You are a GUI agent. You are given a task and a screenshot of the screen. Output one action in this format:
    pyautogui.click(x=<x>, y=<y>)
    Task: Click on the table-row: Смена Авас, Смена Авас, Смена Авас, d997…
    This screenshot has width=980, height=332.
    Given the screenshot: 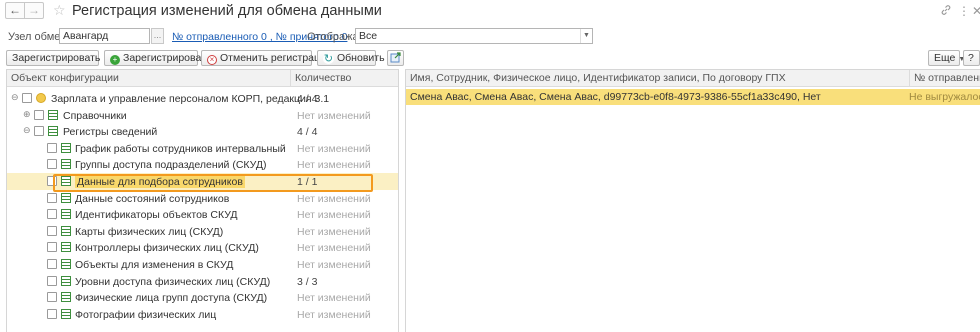 What is the action you would take?
    pyautogui.click(x=693, y=97)
    